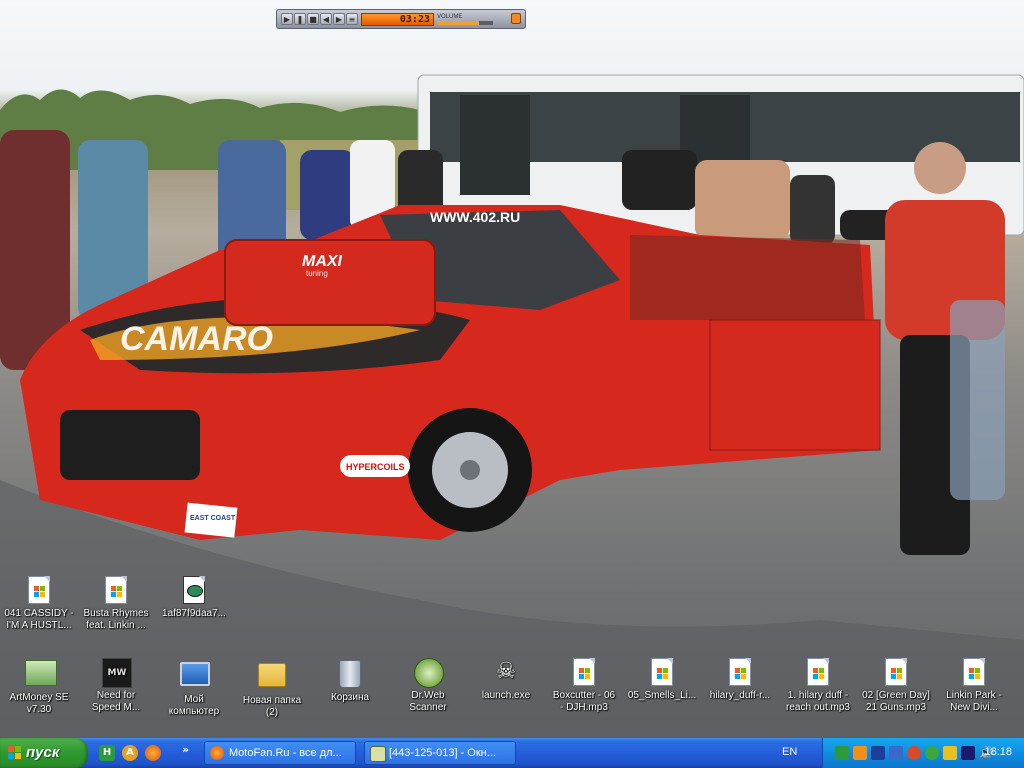 This screenshot has width=1024, height=768. What do you see at coordinates (287, 19) in the screenshot?
I see `play-icon: ▶` at bounding box center [287, 19].